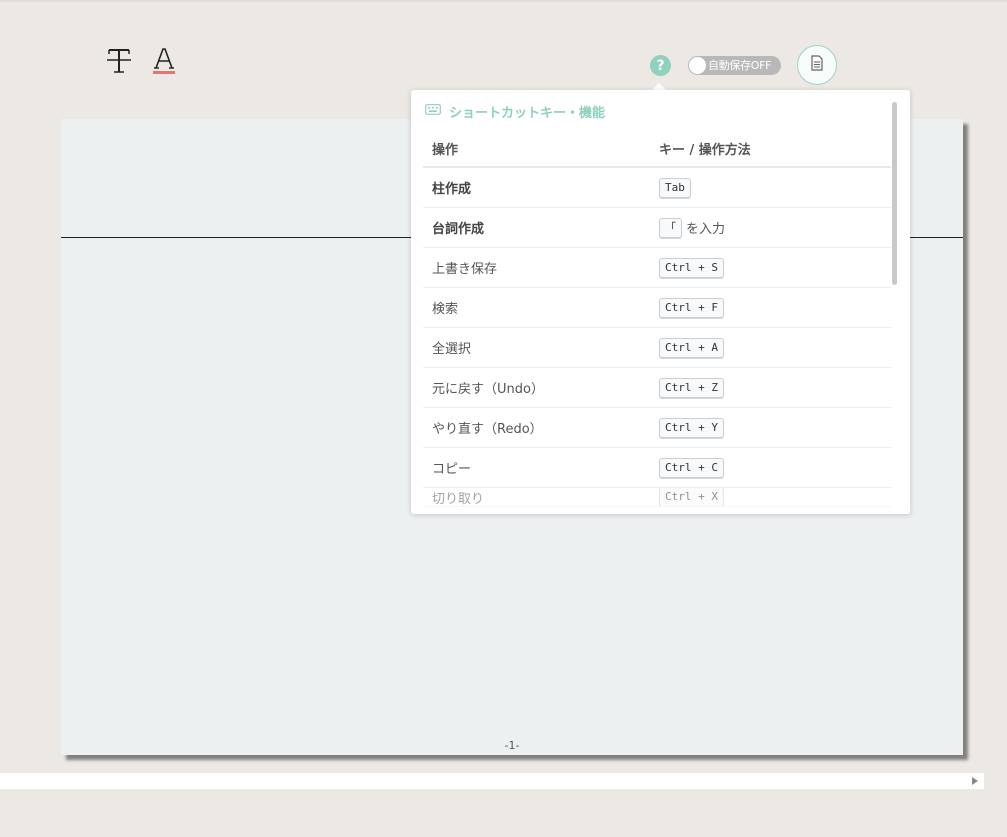  Describe the element at coordinates (691, 427) in the screenshot. I see `key-label: Ctrl + Y` at that location.